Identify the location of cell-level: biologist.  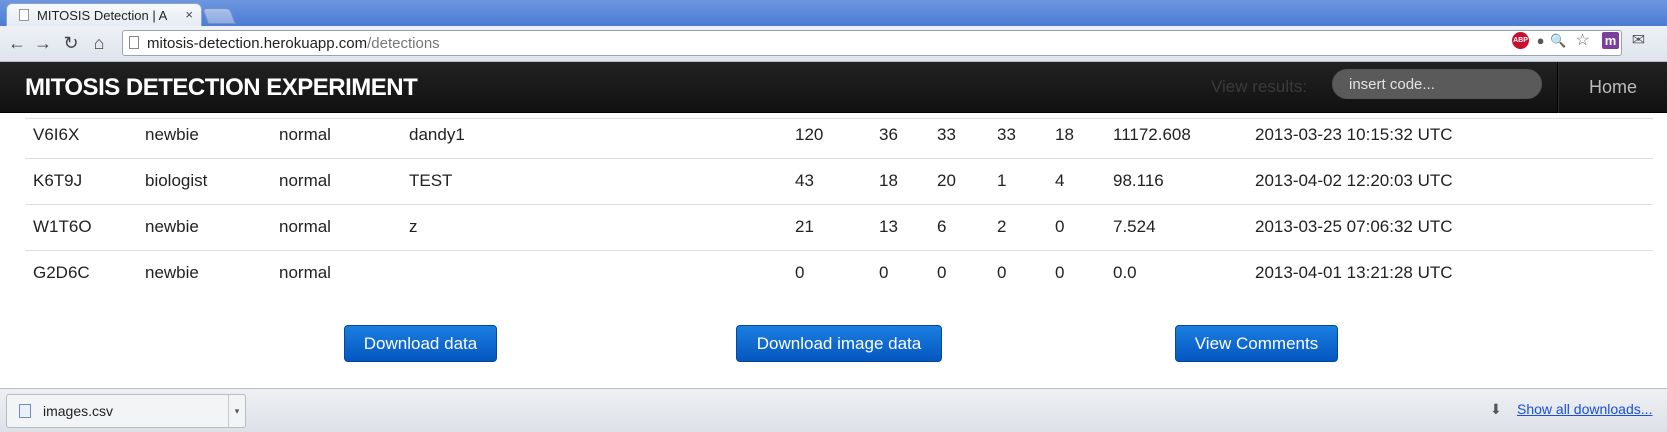
(176, 180).